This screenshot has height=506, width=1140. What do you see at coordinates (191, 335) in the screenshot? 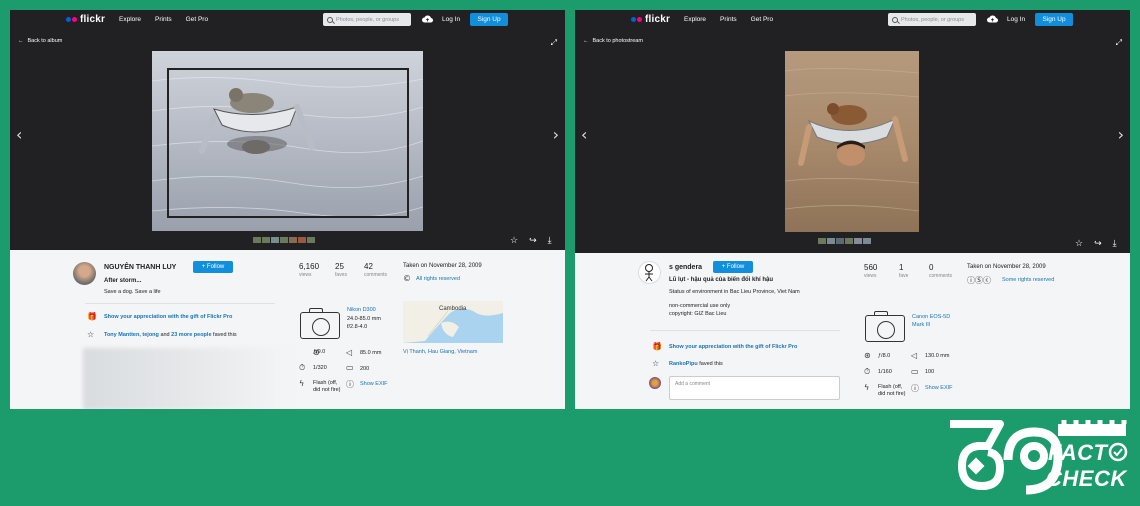
I see `faved-more-link: 23 more people` at bounding box center [191, 335].